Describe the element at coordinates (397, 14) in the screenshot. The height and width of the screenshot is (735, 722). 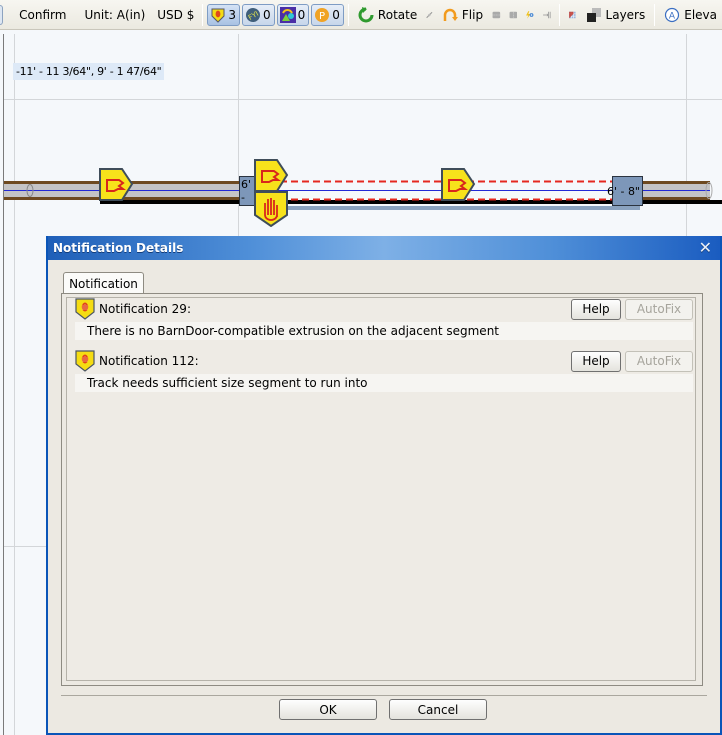
I see `rotate-label: Rotate` at that location.